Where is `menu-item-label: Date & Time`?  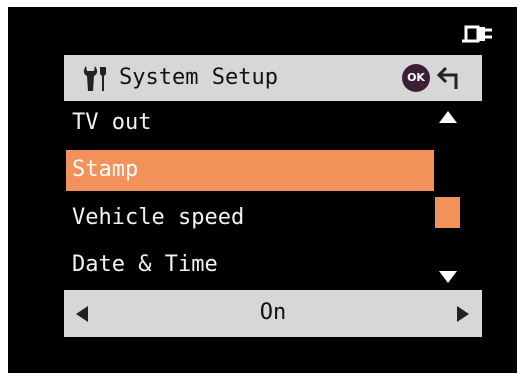 menu-item-label: Date & Time is located at coordinates (145, 264).